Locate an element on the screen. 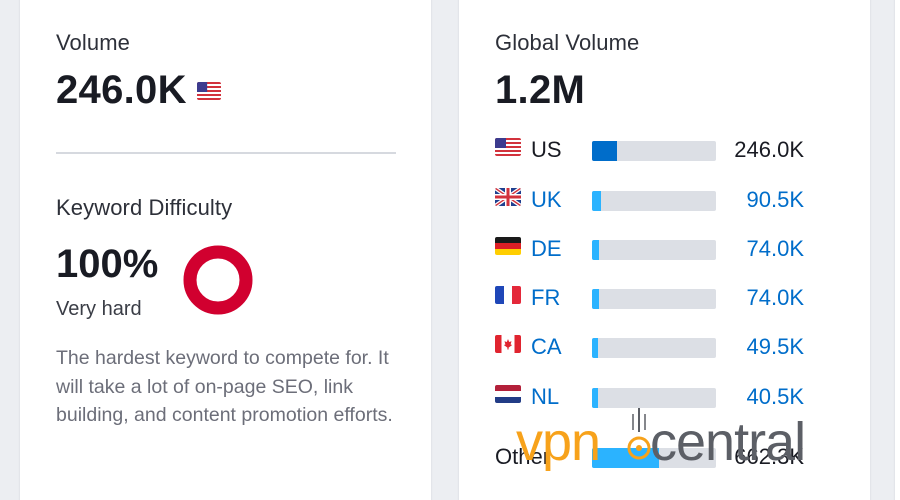  country-row-other: Other 662.3K is located at coordinates (667, 457).